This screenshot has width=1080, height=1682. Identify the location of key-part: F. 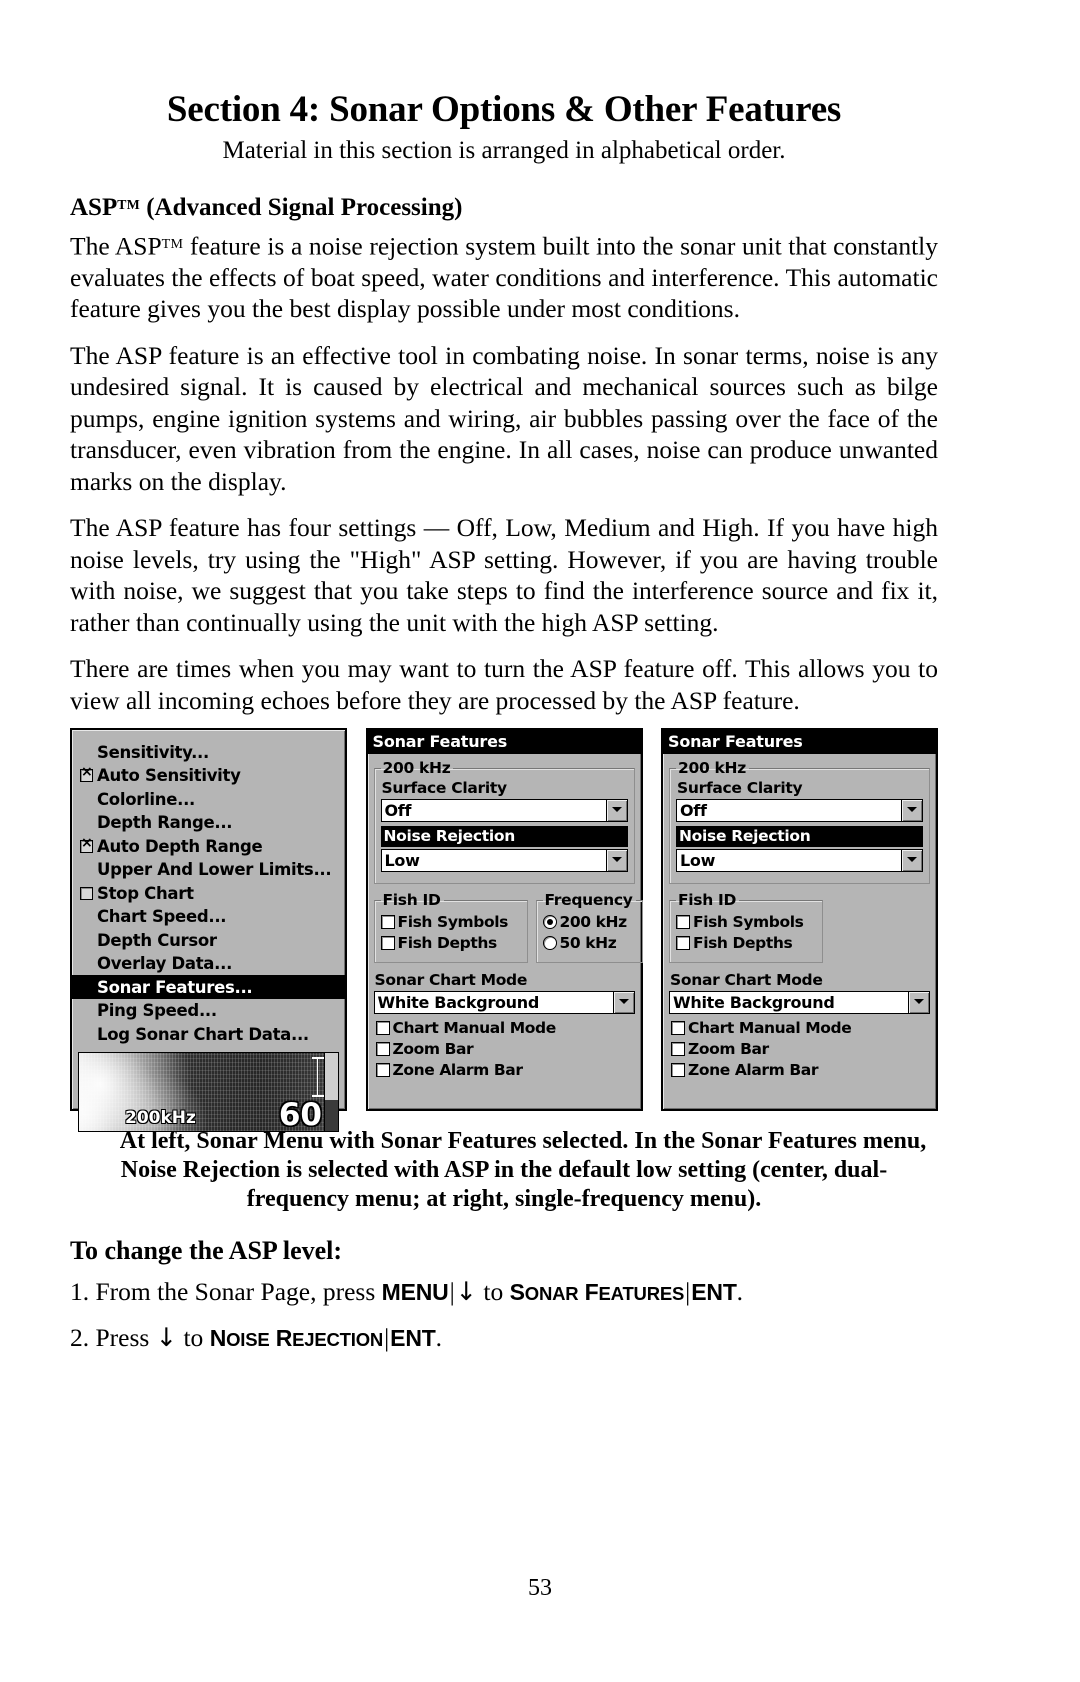
(588, 1292).